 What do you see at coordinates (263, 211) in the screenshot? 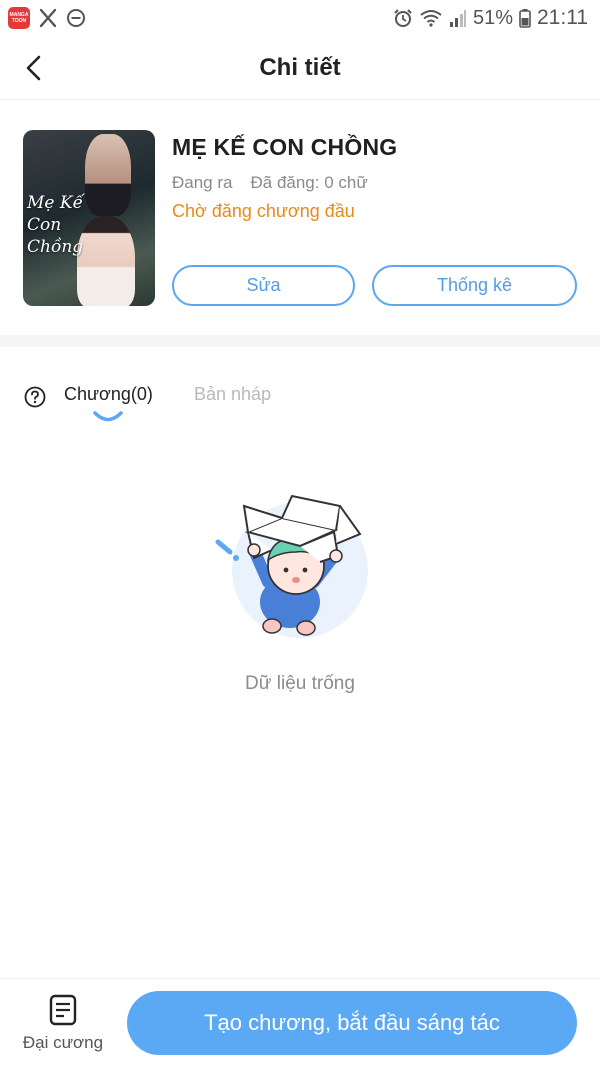
I see `chapter-status: Chờ đăng chương đầu` at bounding box center [263, 211].